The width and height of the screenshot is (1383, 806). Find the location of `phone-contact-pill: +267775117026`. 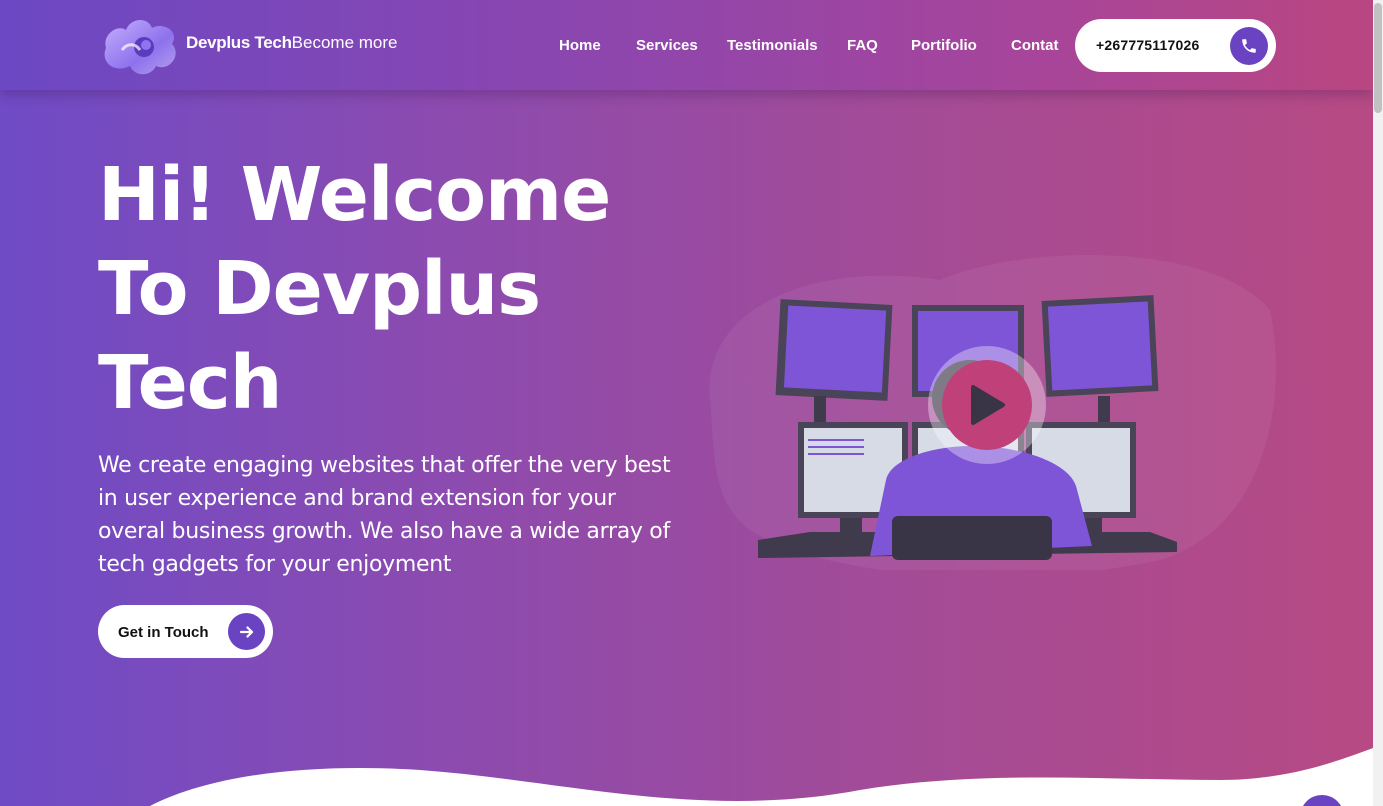

phone-contact-pill: +267775117026 is located at coordinates (1175, 45).